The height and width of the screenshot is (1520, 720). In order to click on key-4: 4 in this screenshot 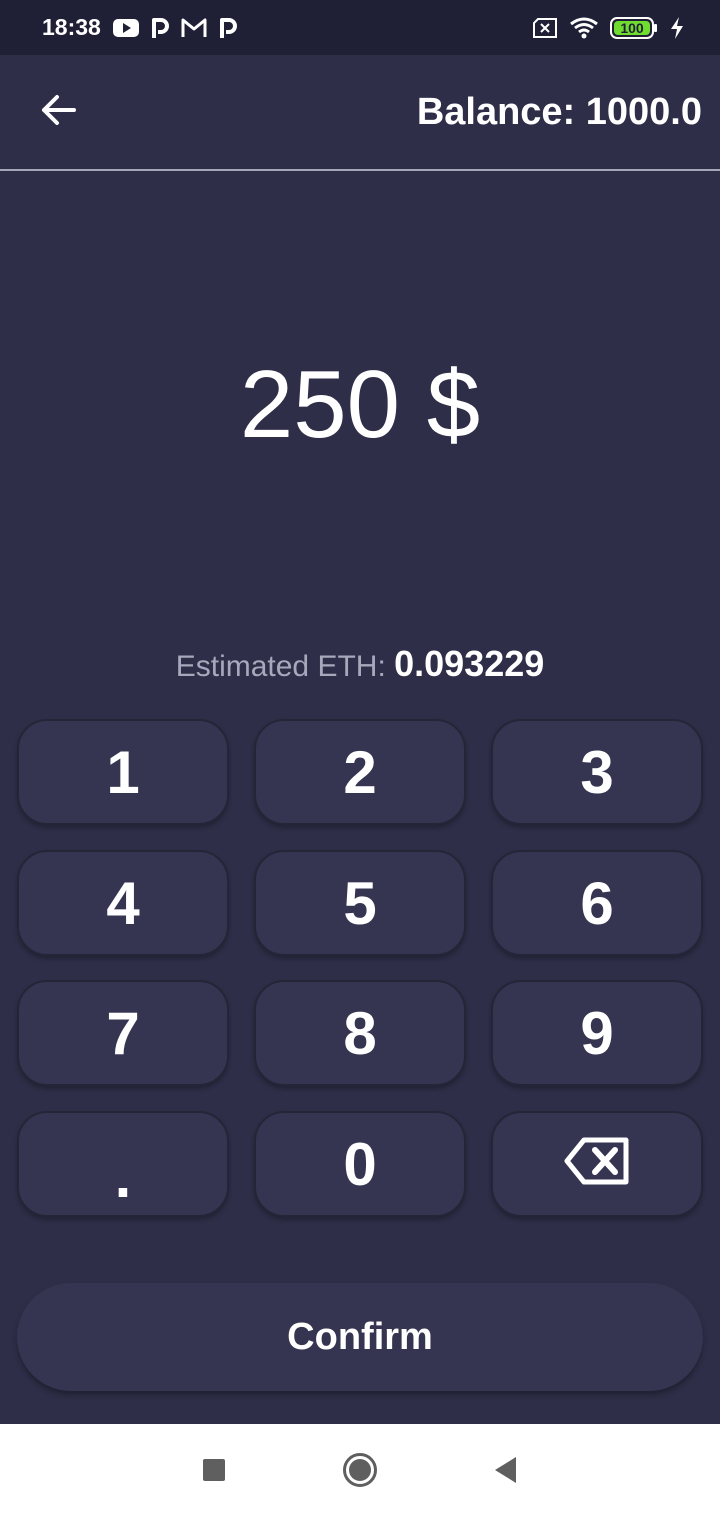, I will do `click(123, 903)`.